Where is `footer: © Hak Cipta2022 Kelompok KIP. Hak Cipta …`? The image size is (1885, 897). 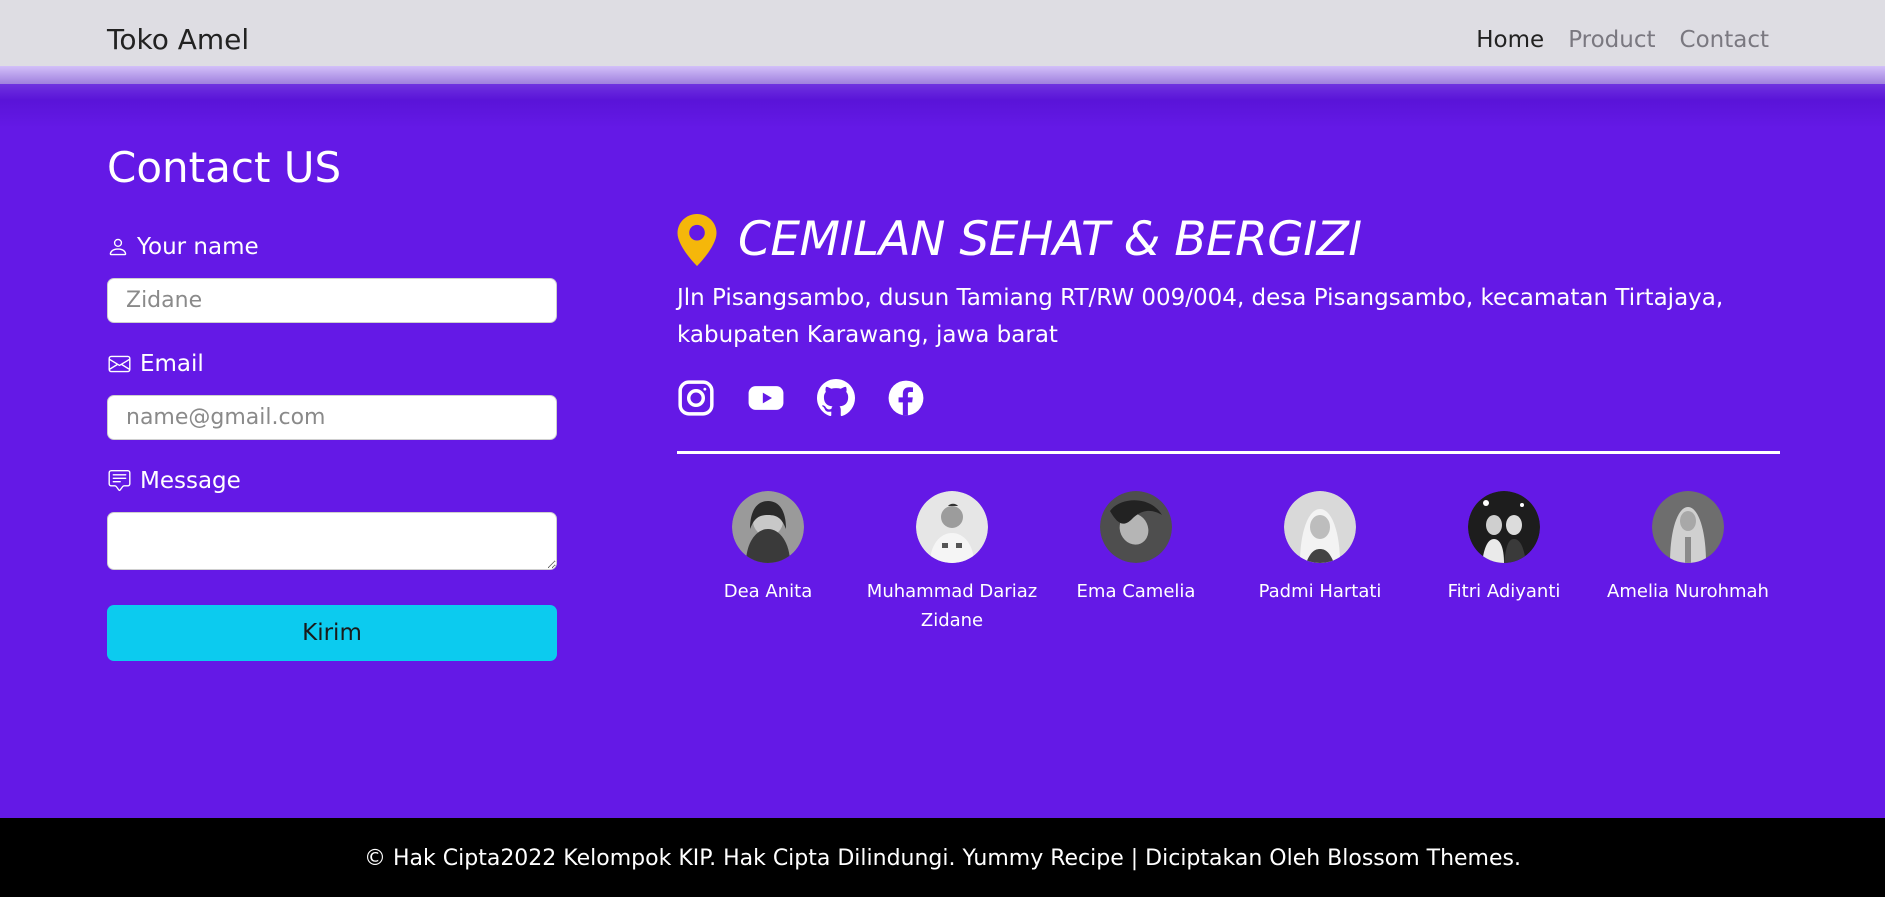
footer: © Hak Cipta2022 Kelompok KIP. Hak Cipta … is located at coordinates (942, 857).